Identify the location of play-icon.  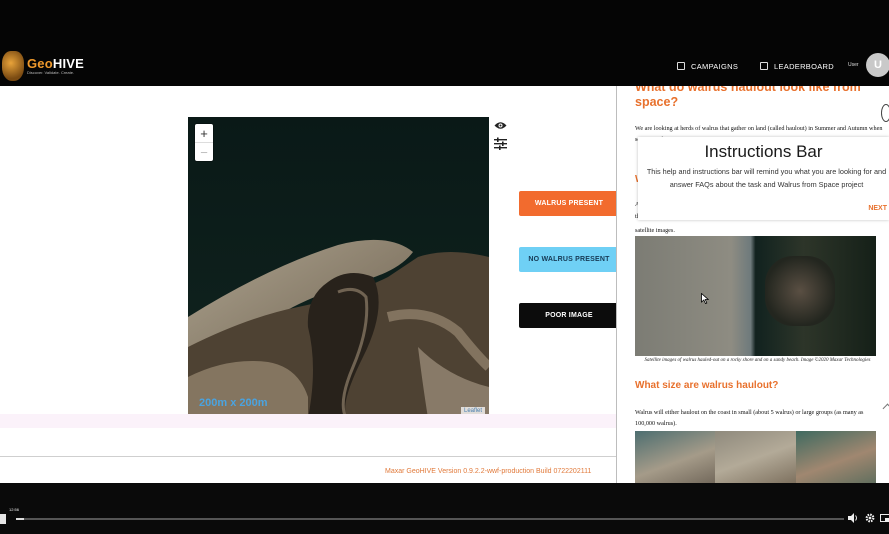
(3, 519).